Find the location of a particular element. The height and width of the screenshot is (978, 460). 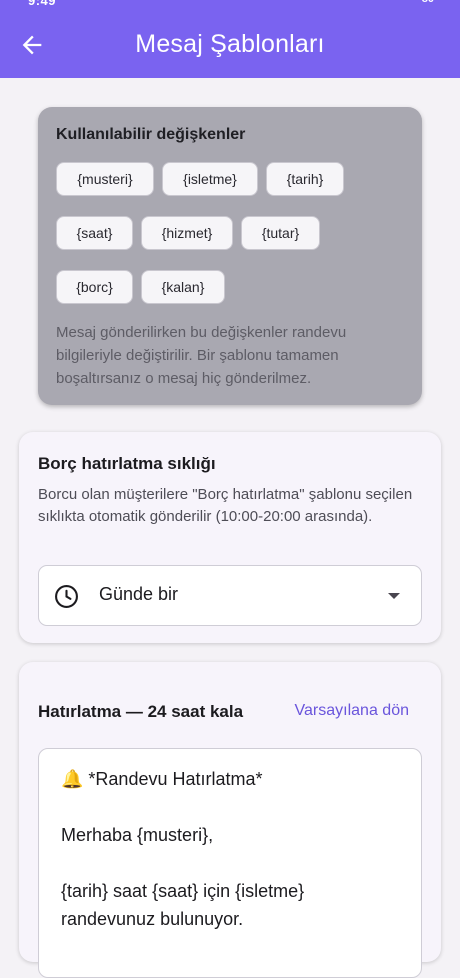

page-title: Mesaj Şablonları is located at coordinates (230, 44).